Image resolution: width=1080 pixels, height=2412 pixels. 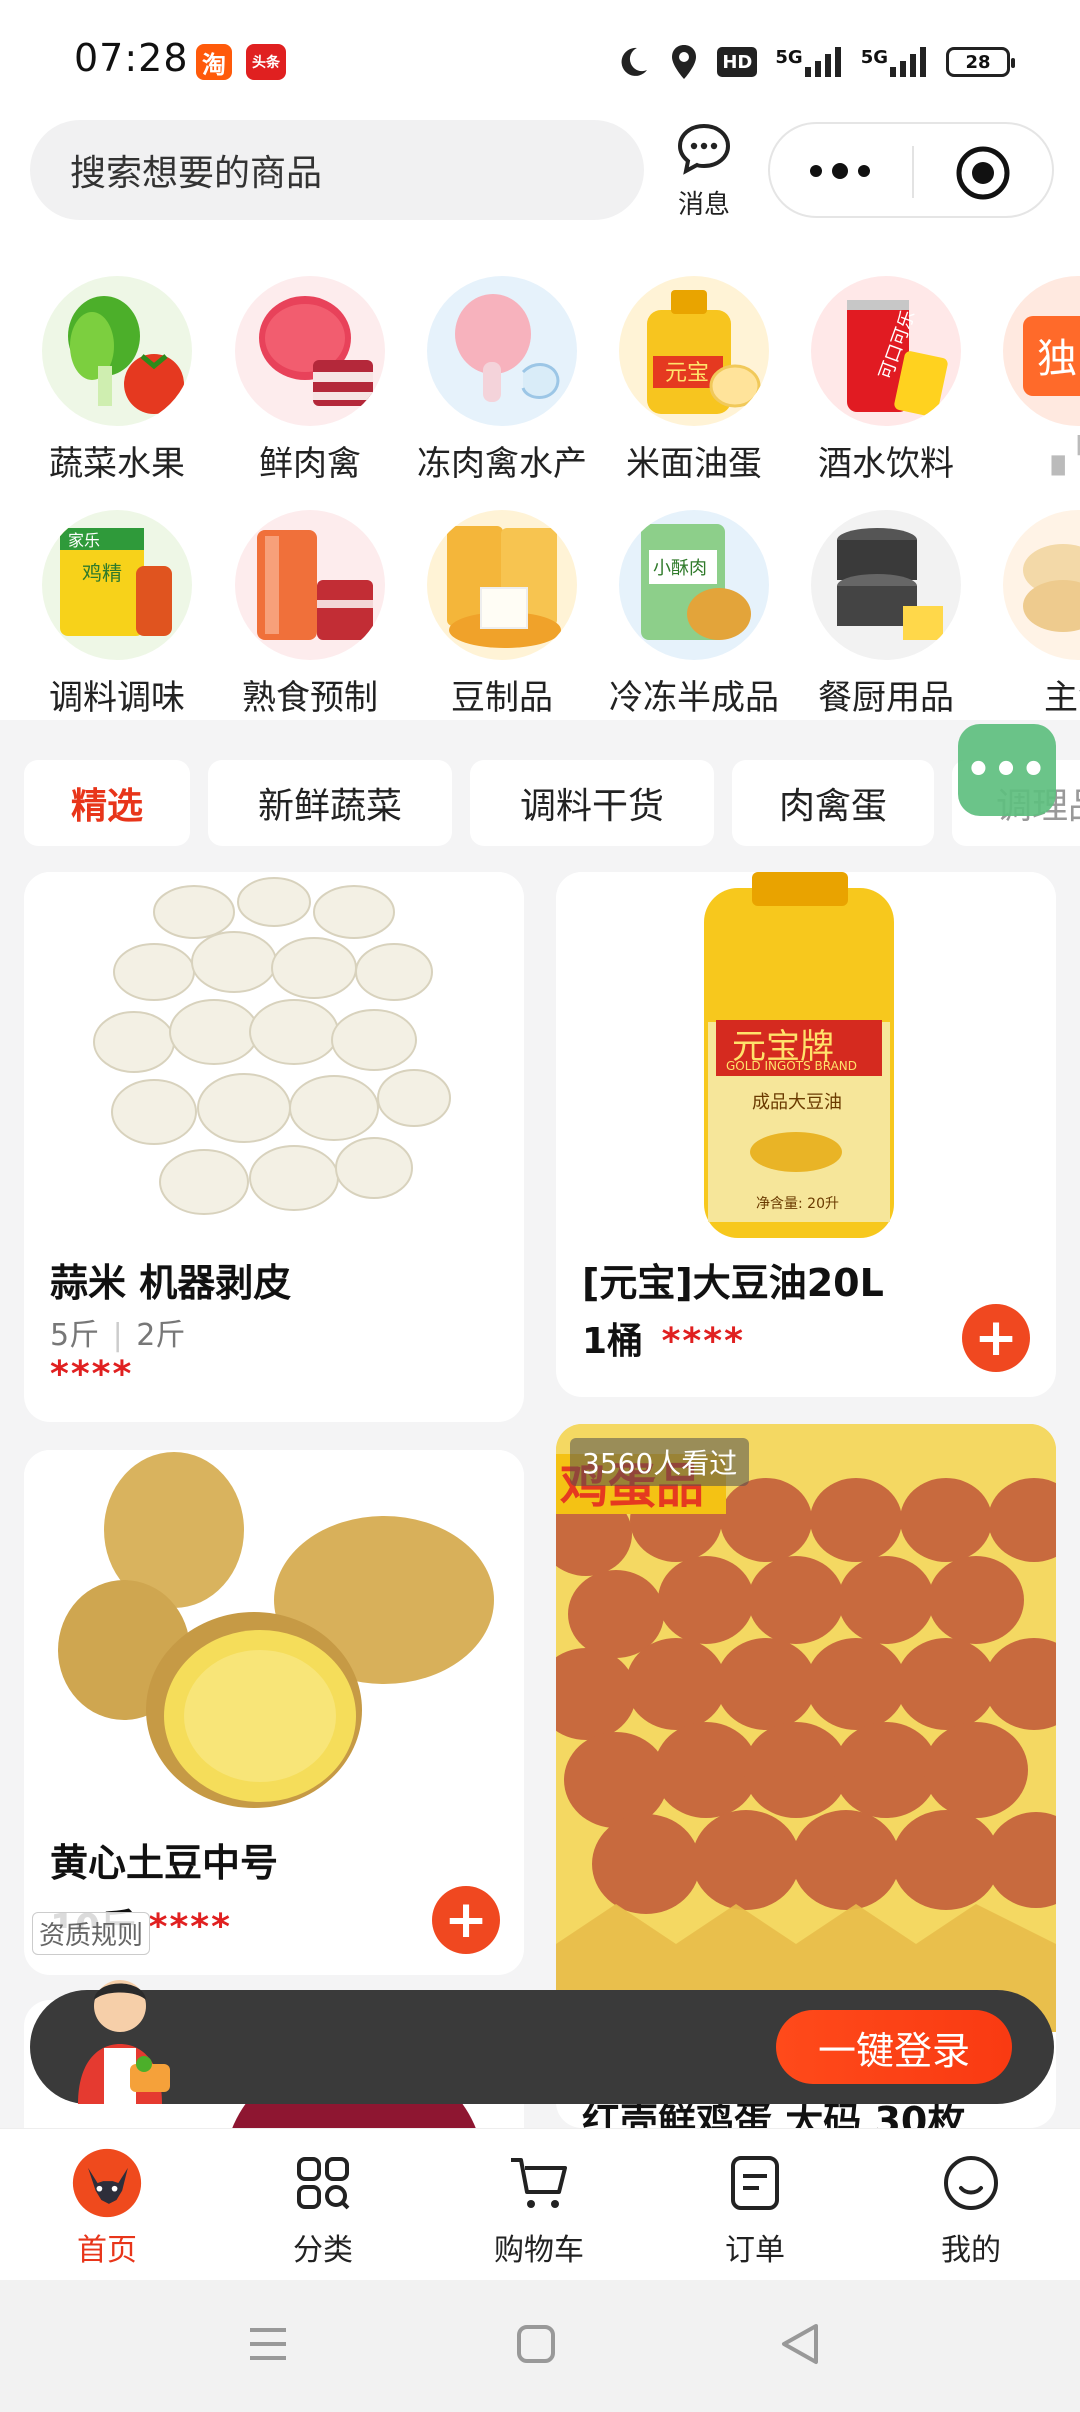 What do you see at coordinates (694, 698) in the screenshot?
I see `category-label: 冷冻半成品` at bounding box center [694, 698].